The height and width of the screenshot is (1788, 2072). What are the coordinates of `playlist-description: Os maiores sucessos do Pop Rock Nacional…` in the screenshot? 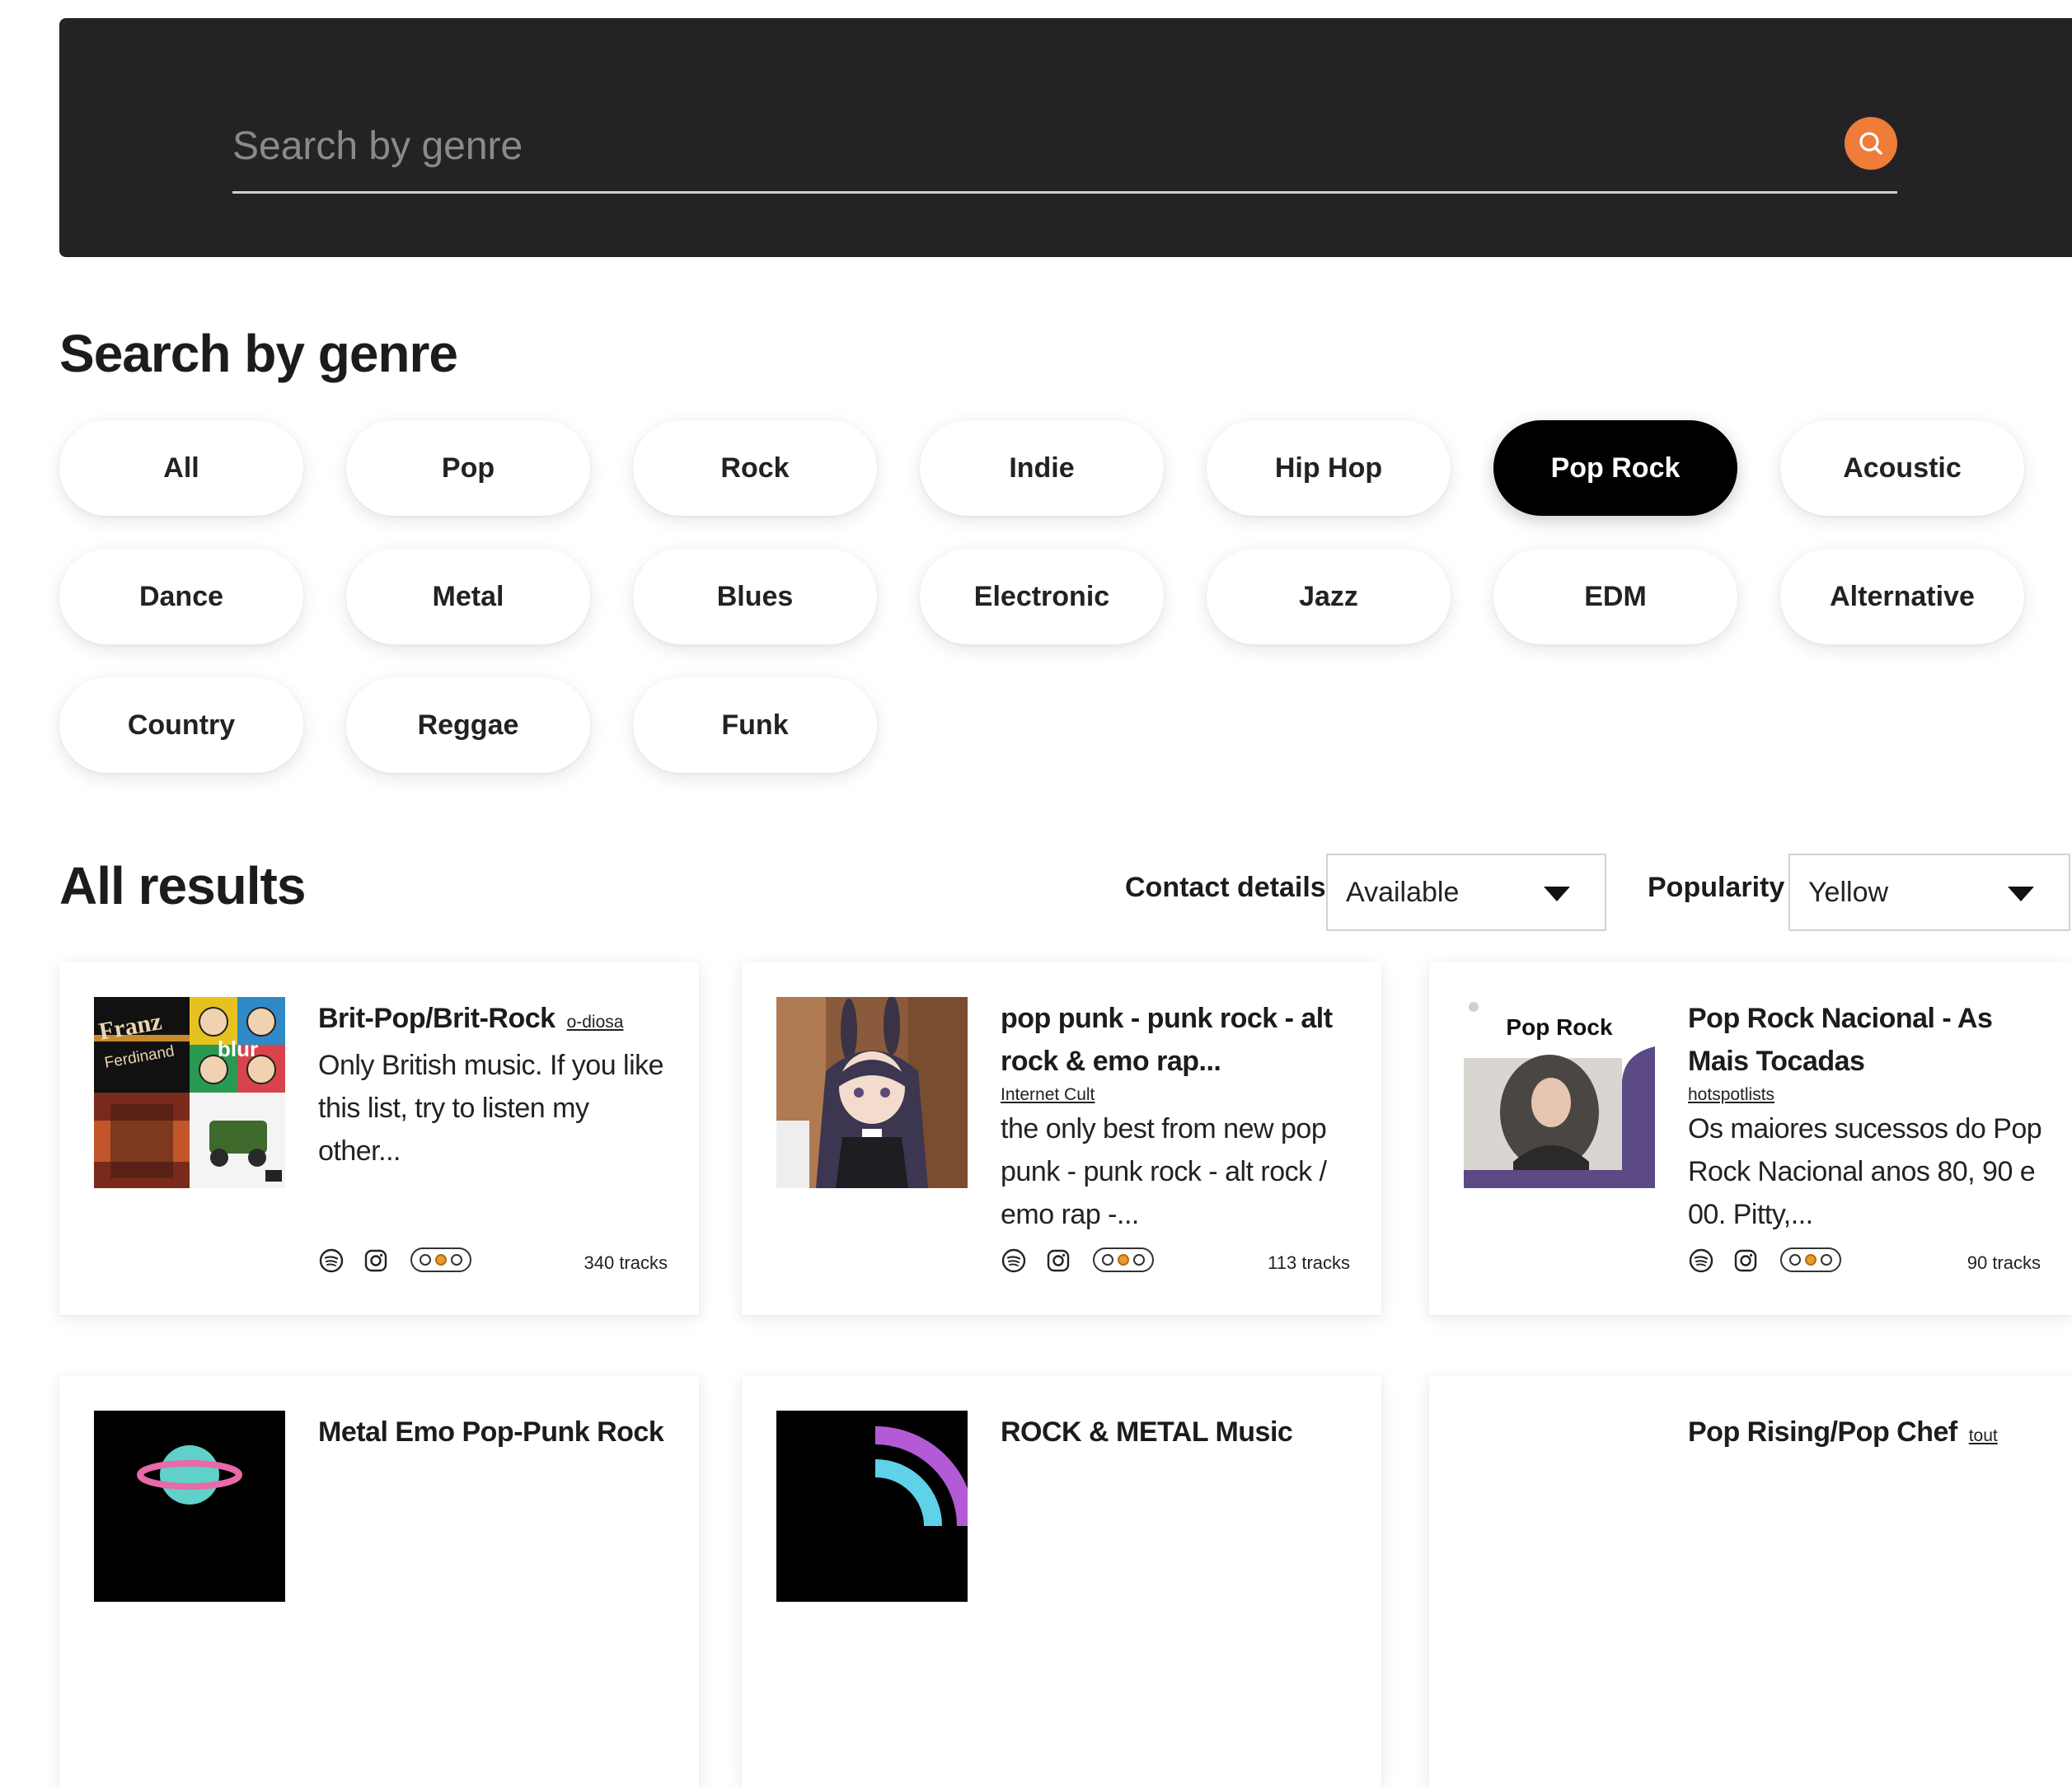 It's located at (1865, 1171).